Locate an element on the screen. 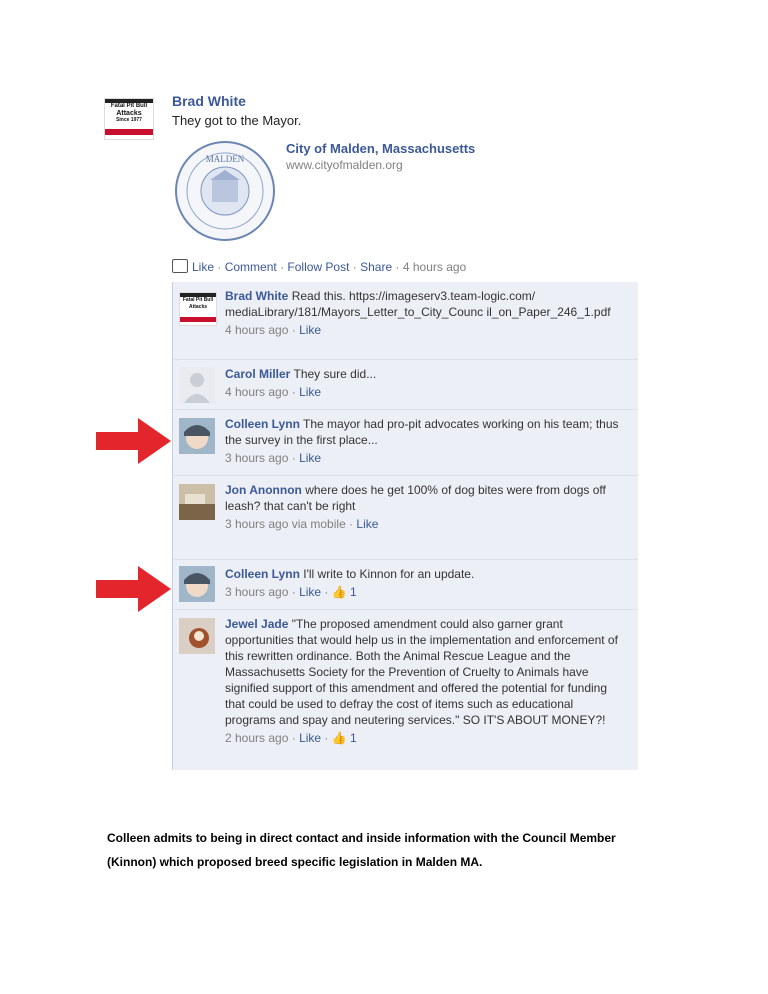 This screenshot has height=994, width=768. comment-time: 3 hours ago via mobile is located at coordinates (285, 524).